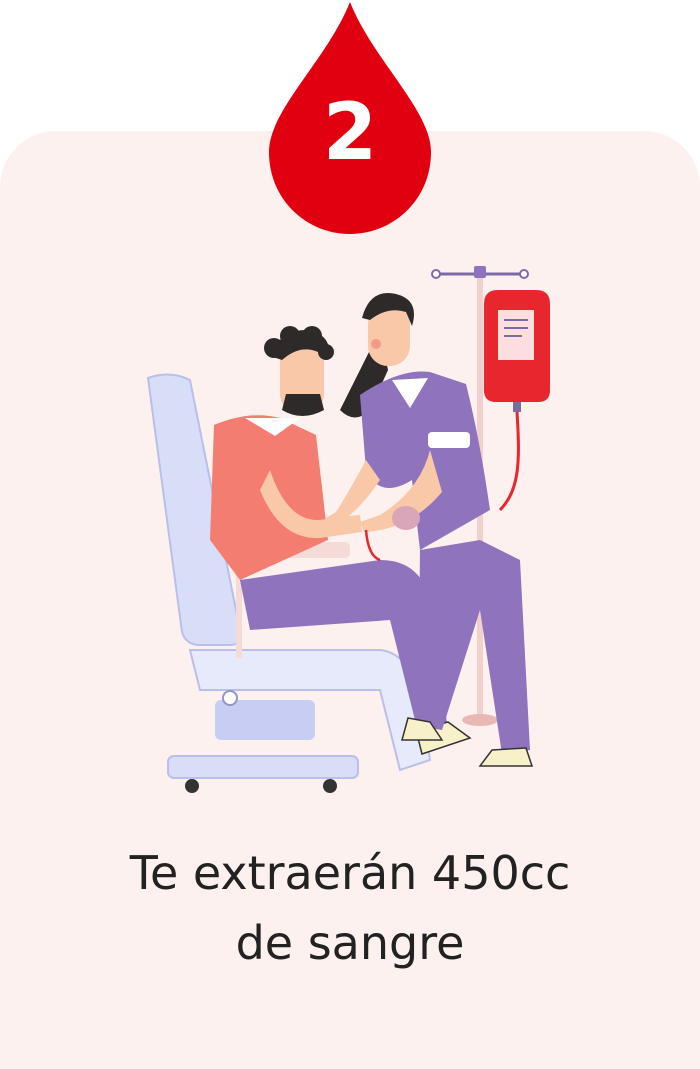 The image size is (700, 1069). I want to click on caption-line-1: Te extraerán 450cc, so click(350, 873).